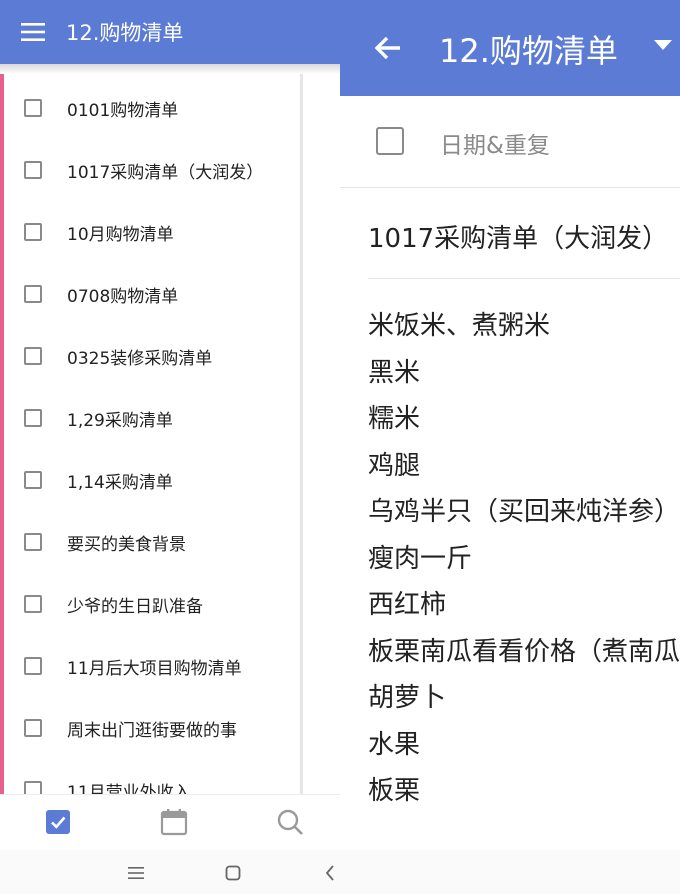 The image size is (680, 894). Describe the element at coordinates (394, 744) in the screenshot. I see `note-line: 水果` at that location.